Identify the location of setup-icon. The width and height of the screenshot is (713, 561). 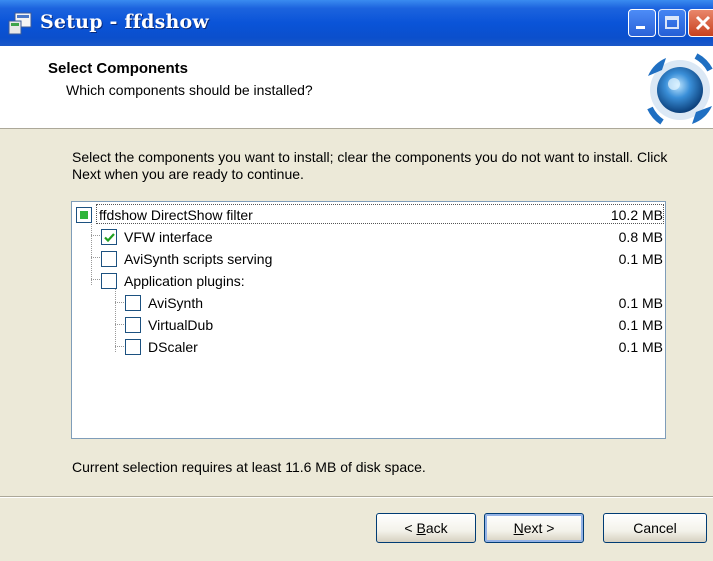
(20, 23).